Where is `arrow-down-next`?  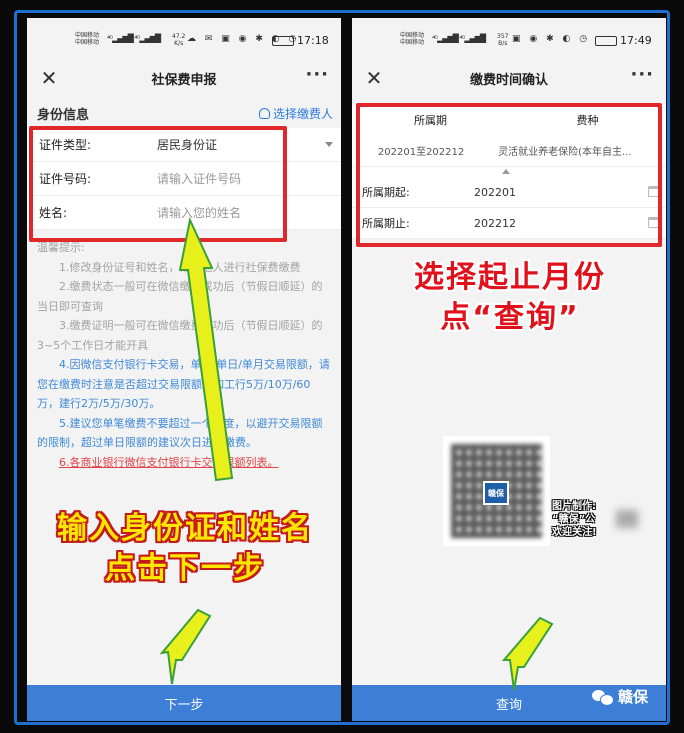
arrow-down-next is located at coordinates (185, 646).